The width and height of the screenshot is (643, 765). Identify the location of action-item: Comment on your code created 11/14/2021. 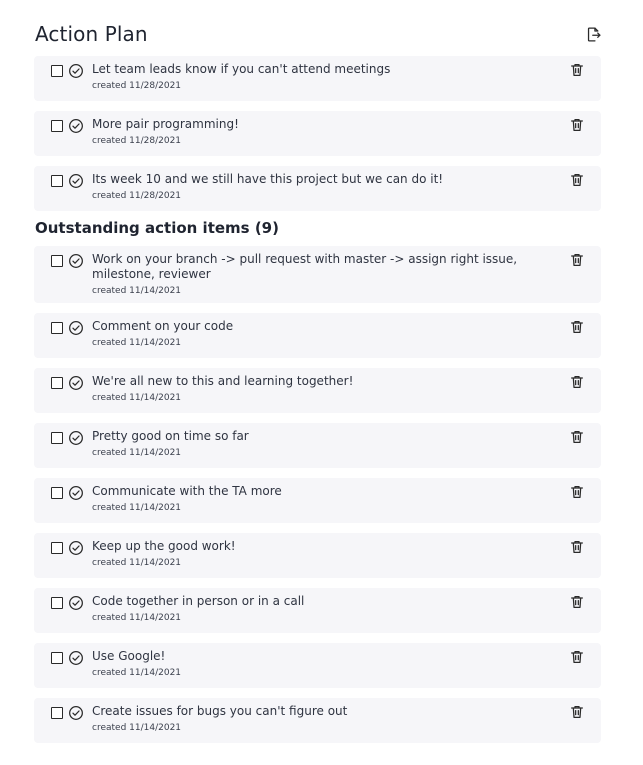
(317, 335).